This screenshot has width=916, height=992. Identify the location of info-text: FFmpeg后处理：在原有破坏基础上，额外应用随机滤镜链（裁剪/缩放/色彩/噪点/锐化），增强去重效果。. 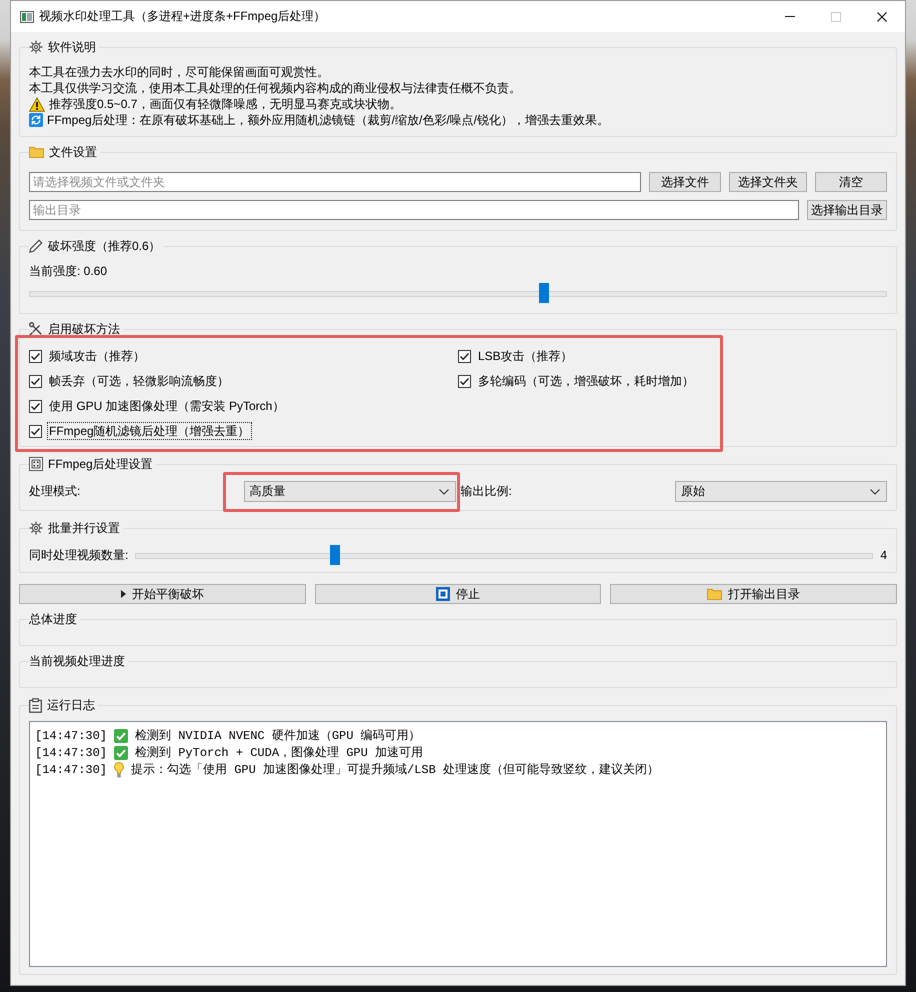
(328, 120).